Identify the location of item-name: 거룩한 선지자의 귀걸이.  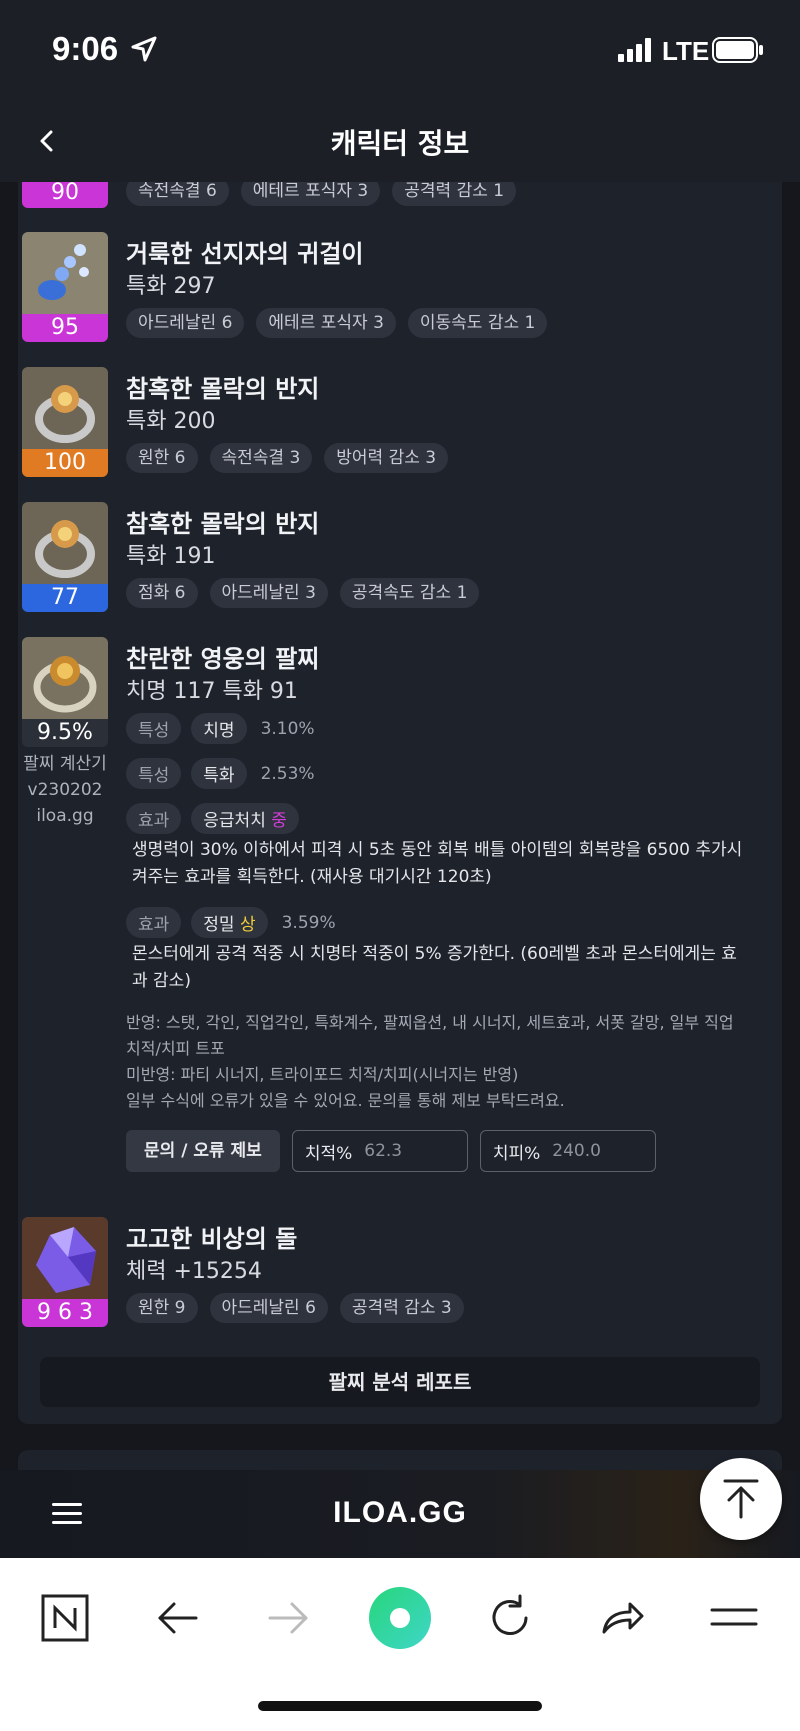
(245, 254).